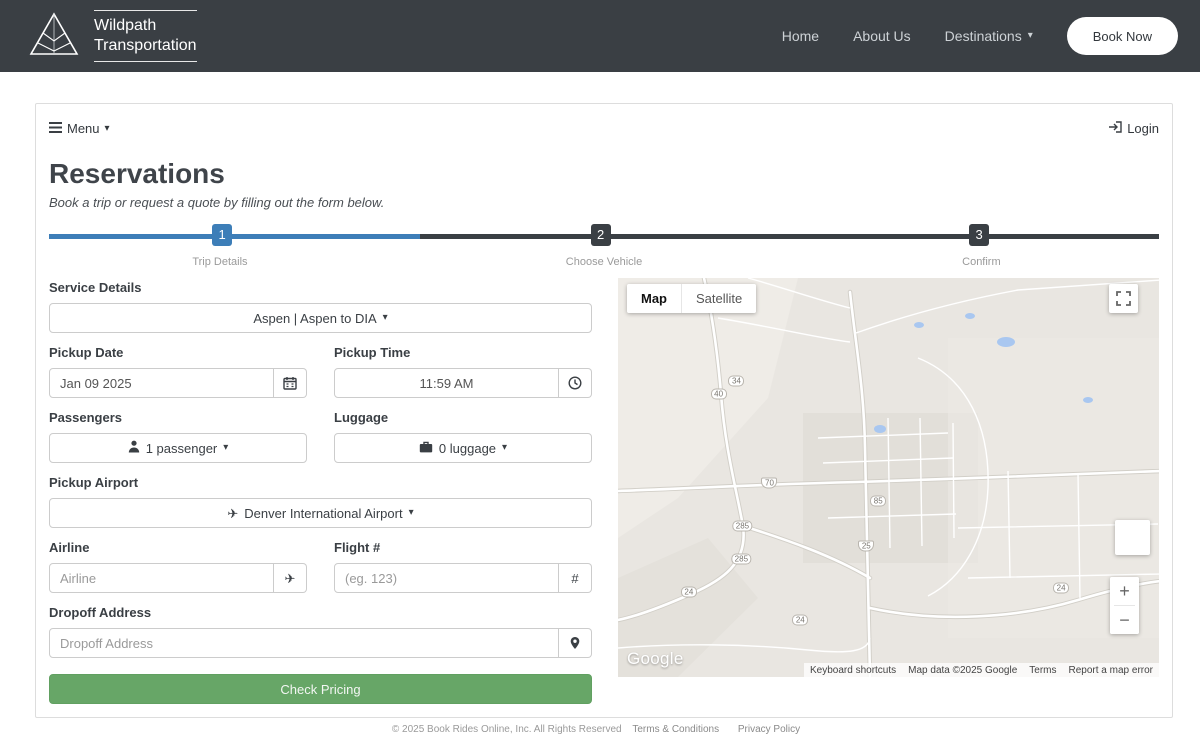 The image size is (1200, 735). What do you see at coordinates (575, 643) in the screenshot?
I see `map-marker-button` at bounding box center [575, 643].